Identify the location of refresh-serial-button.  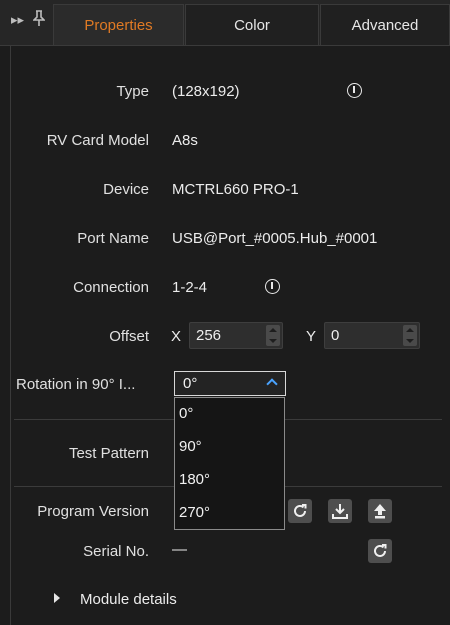
(380, 551).